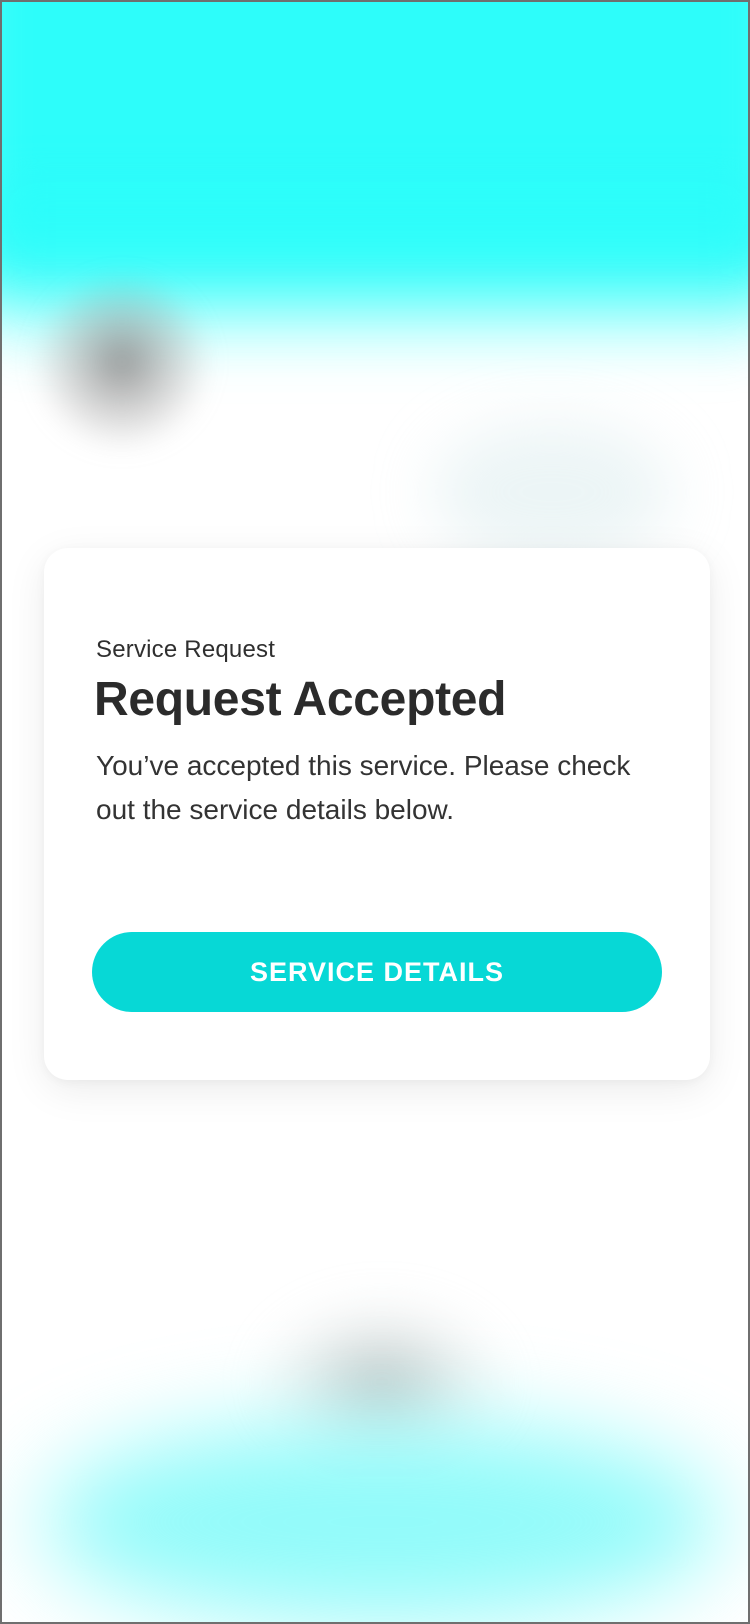 This screenshot has width=750, height=1624. I want to click on background-soft-spot, so click(552, 492).